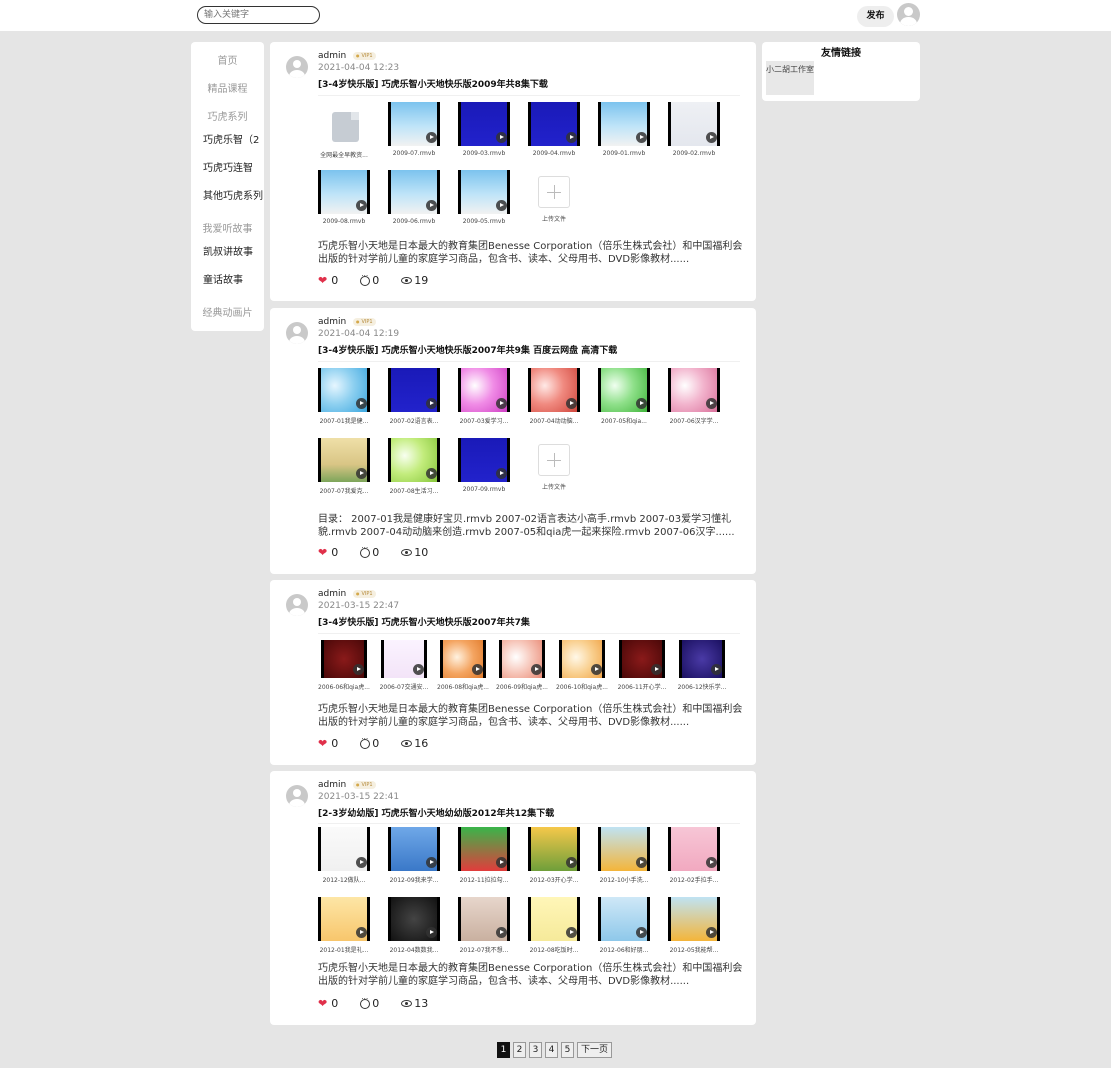 The image size is (1111, 1068). I want to click on comment-button: 0, so click(369, 741).